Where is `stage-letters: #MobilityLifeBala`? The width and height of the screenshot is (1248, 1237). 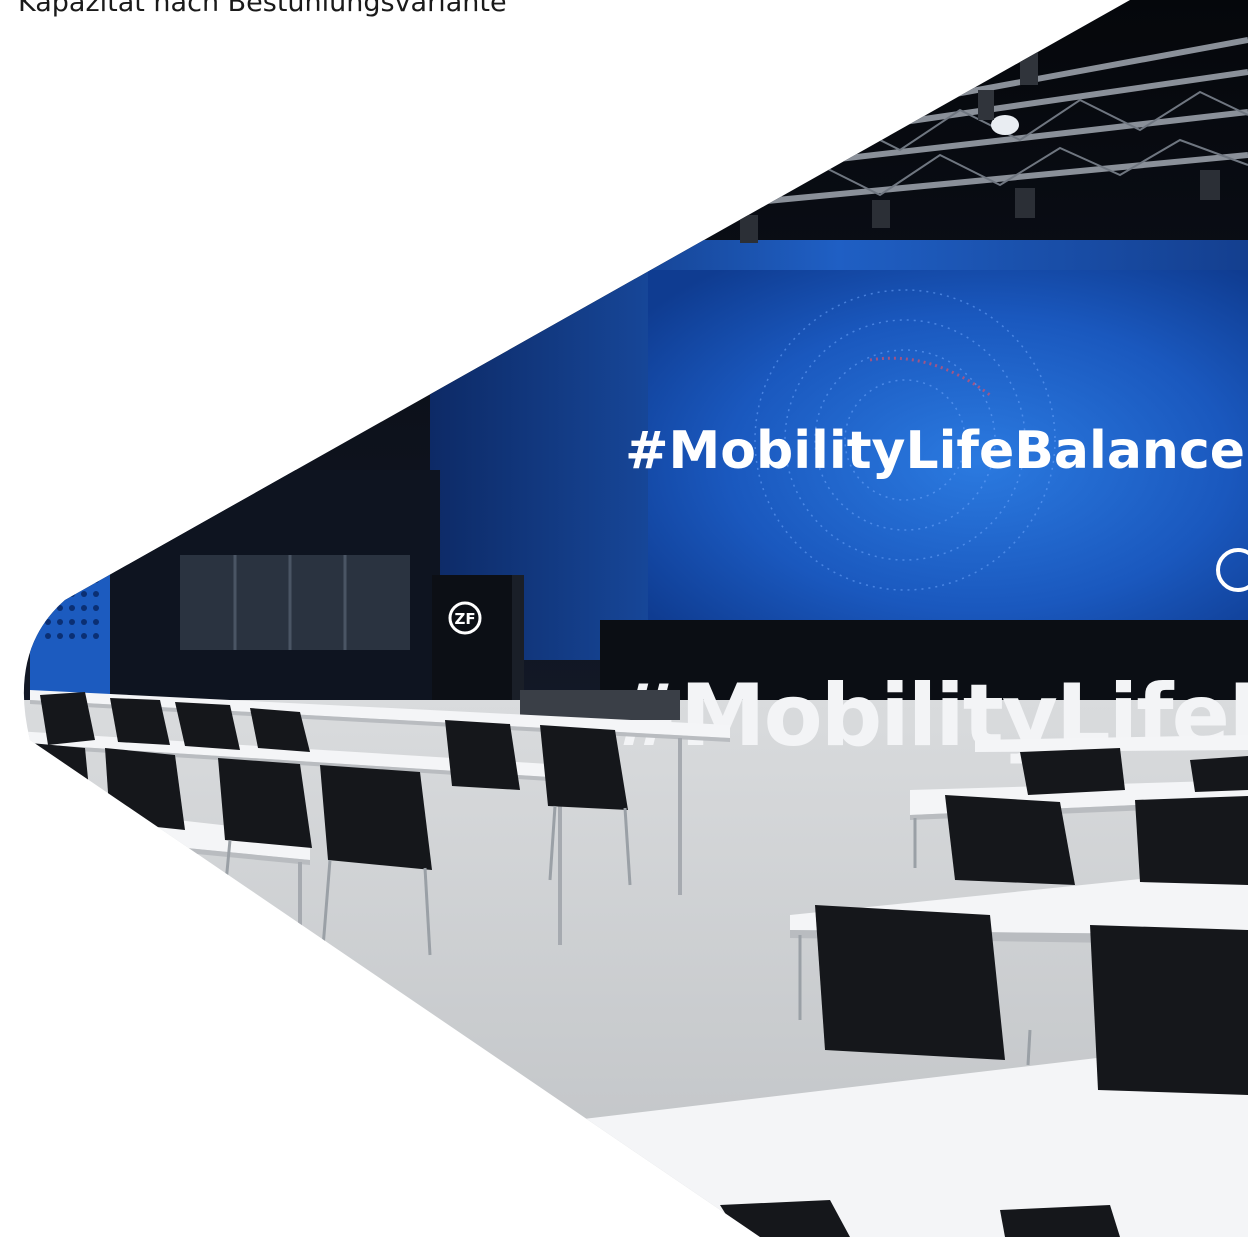
stage-letters: #MobilityLifeBala is located at coordinates (929, 716).